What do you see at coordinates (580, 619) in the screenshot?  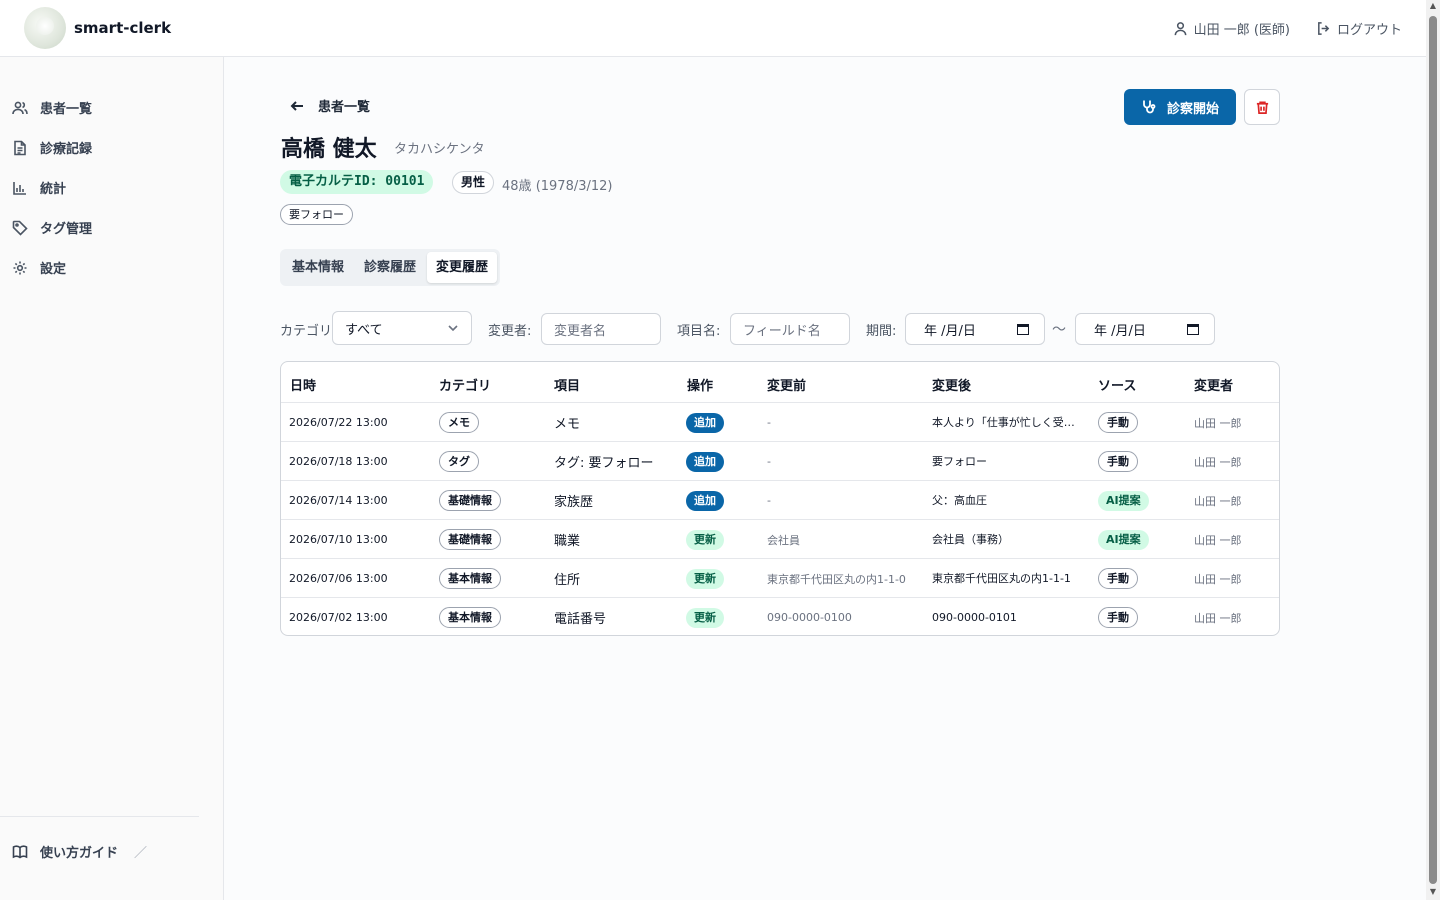 I see `cell-item: 電話番号` at bounding box center [580, 619].